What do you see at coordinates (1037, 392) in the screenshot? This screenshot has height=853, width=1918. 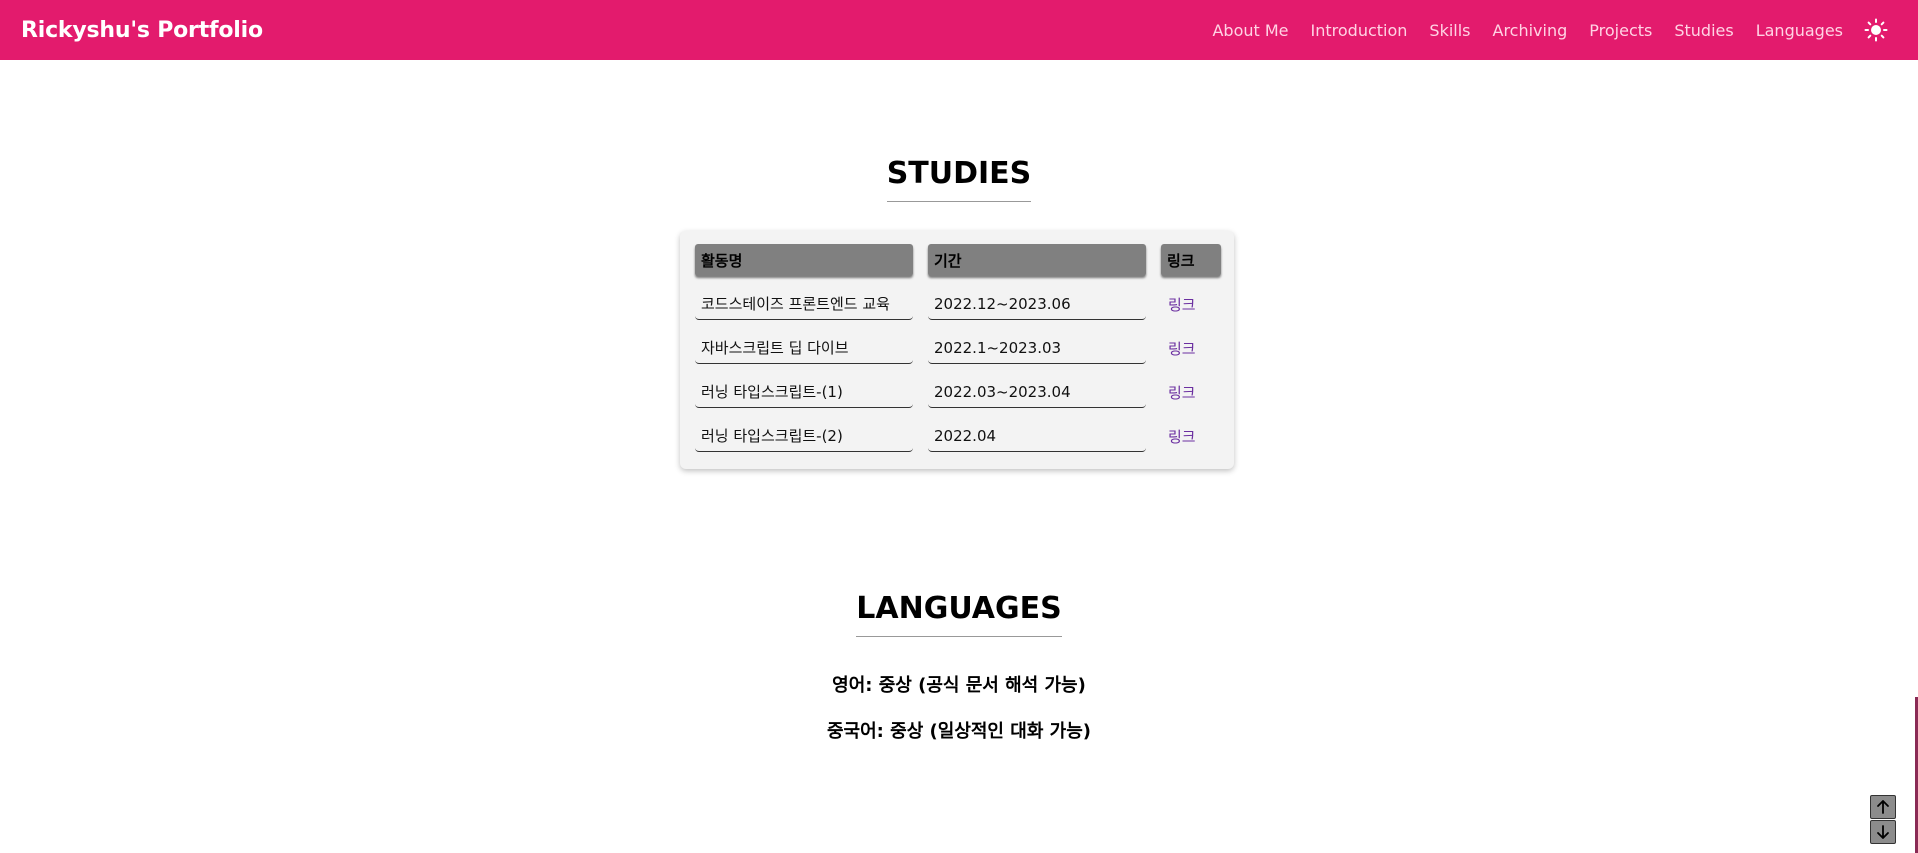 I see `row-3-period: 2022.03~2023.04` at bounding box center [1037, 392].